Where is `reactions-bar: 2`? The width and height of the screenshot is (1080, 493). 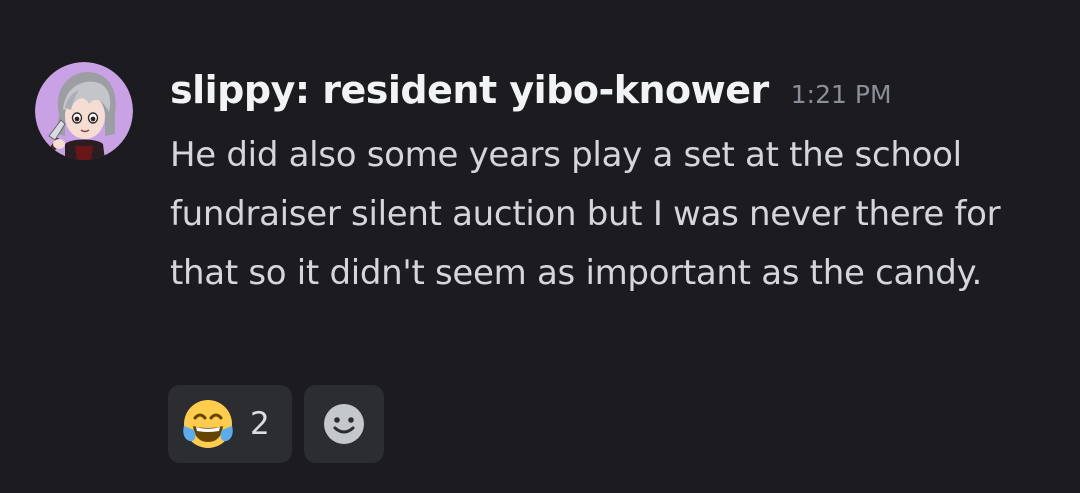 reactions-bar: 2 is located at coordinates (276, 424).